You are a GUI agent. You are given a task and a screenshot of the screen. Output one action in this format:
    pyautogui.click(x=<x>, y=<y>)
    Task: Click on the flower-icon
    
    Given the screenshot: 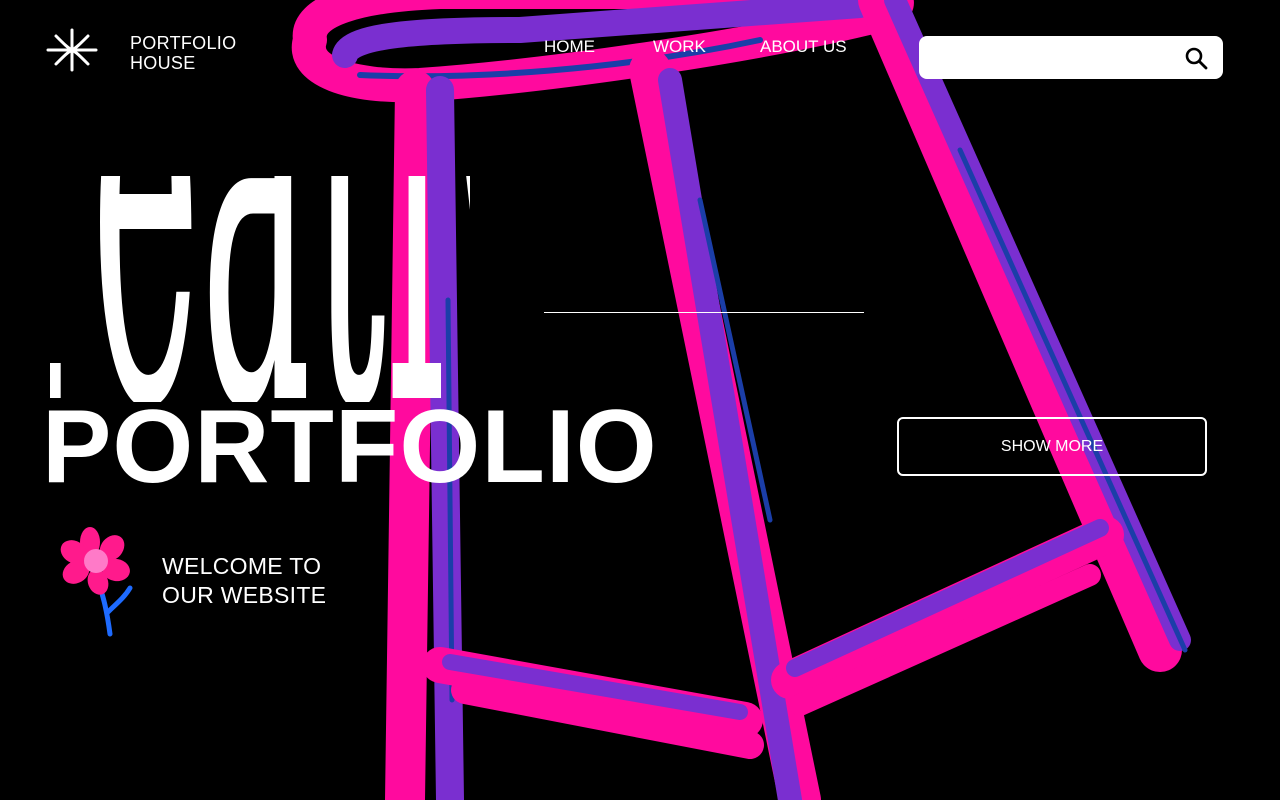 What is the action you would take?
    pyautogui.click(x=96, y=582)
    